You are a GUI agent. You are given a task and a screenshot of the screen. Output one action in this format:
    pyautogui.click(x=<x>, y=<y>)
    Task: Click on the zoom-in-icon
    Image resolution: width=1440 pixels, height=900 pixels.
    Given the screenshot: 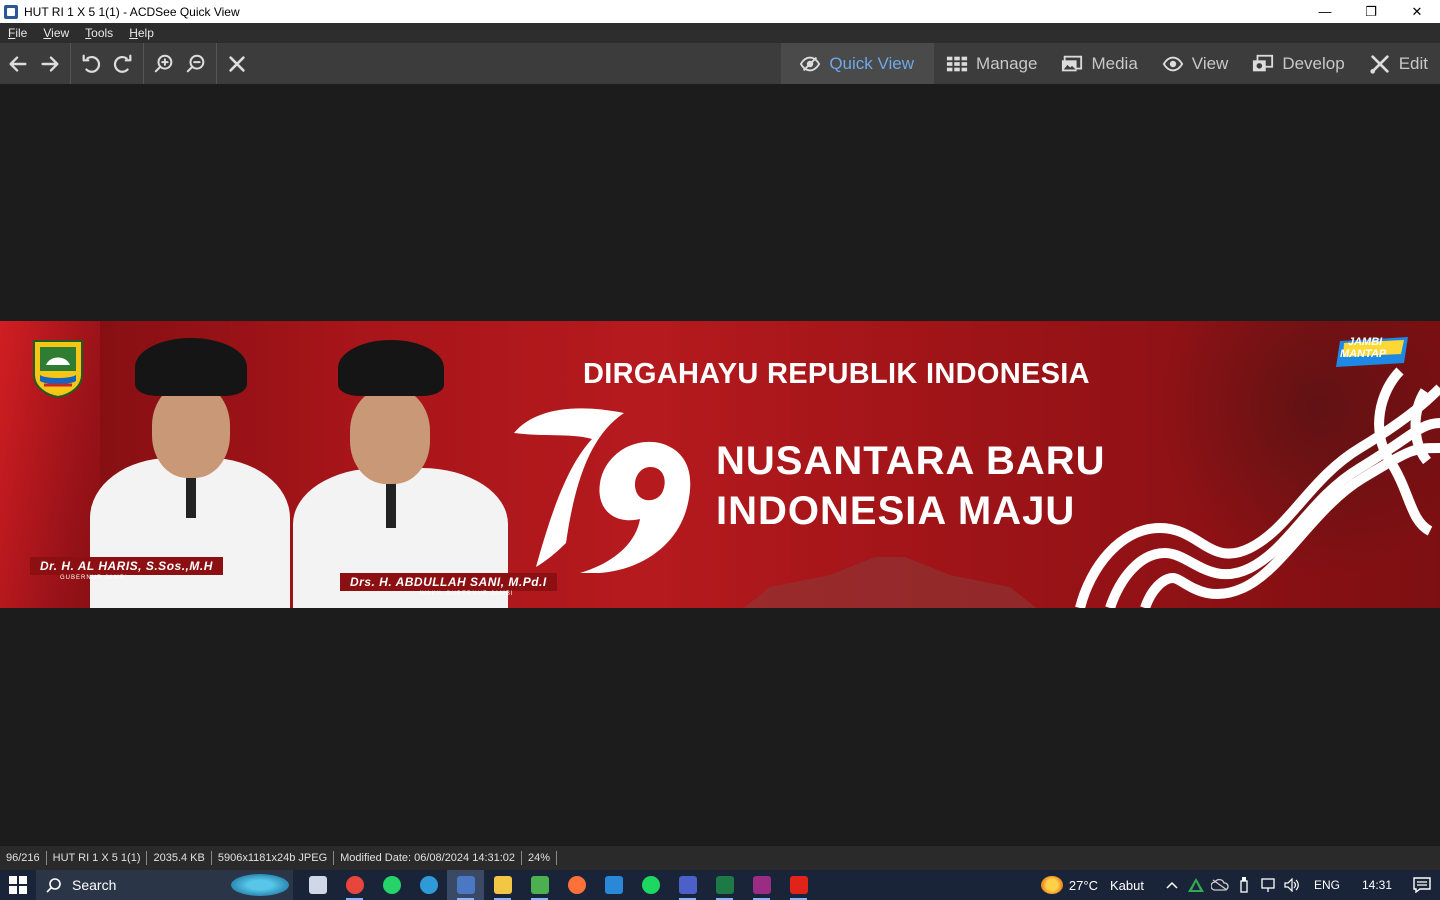 What is the action you would take?
    pyautogui.click(x=164, y=63)
    